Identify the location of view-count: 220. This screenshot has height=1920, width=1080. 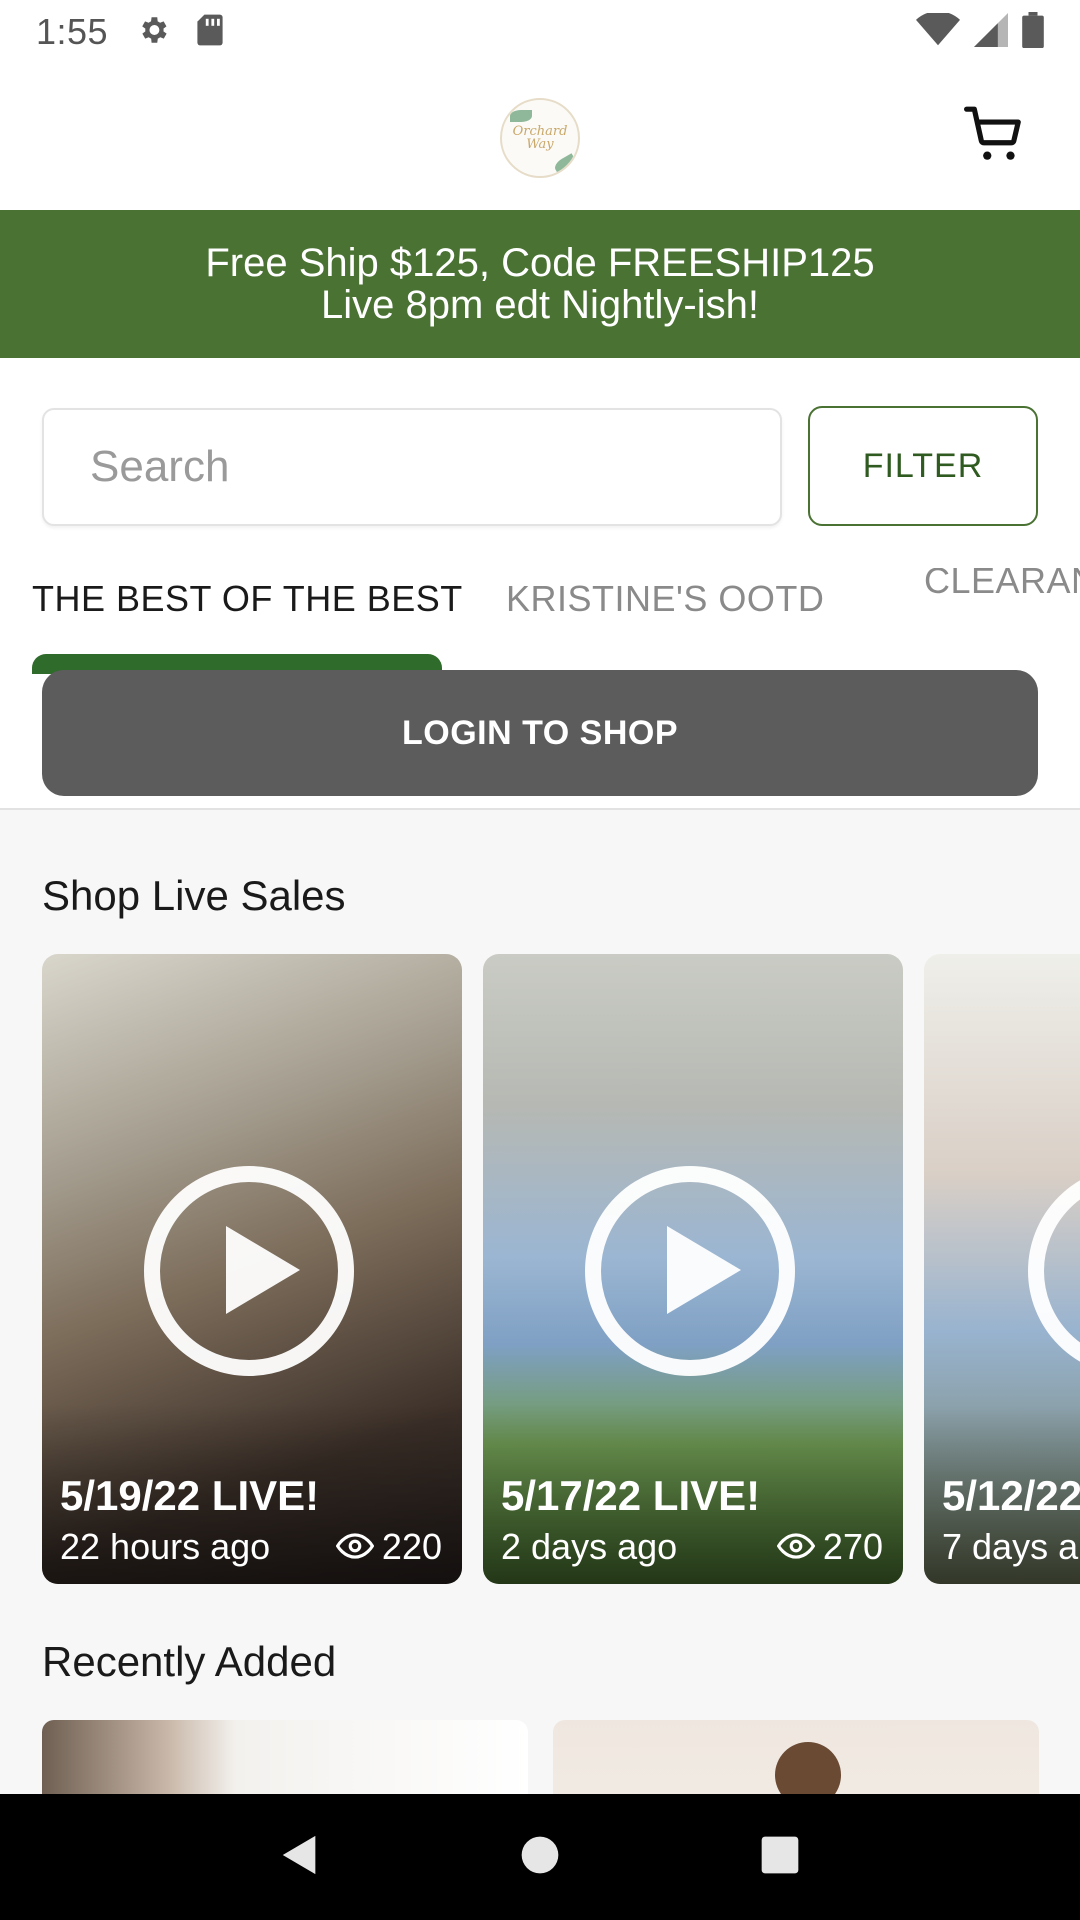
(388, 1547).